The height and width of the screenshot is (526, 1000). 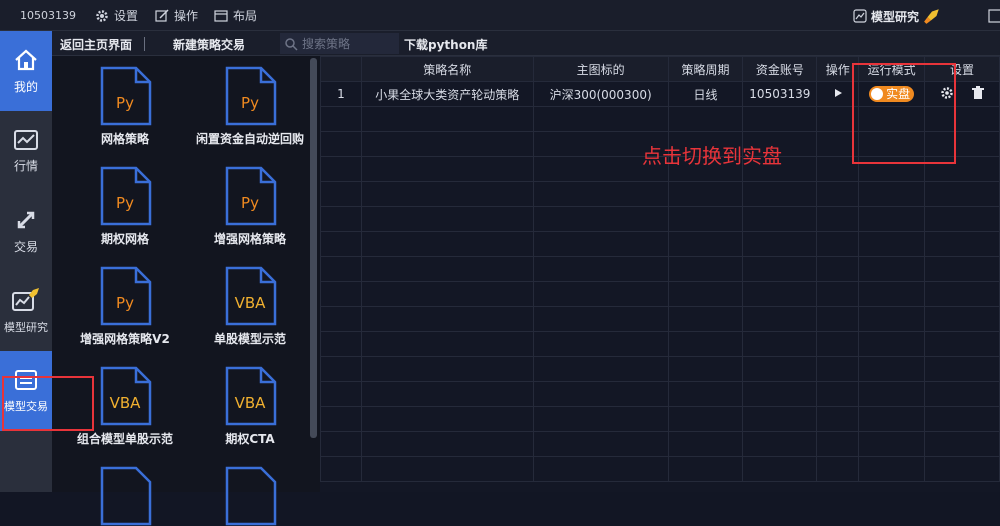 I want to click on back-home-tab: 返回主页界面, so click(x=96, y=44).